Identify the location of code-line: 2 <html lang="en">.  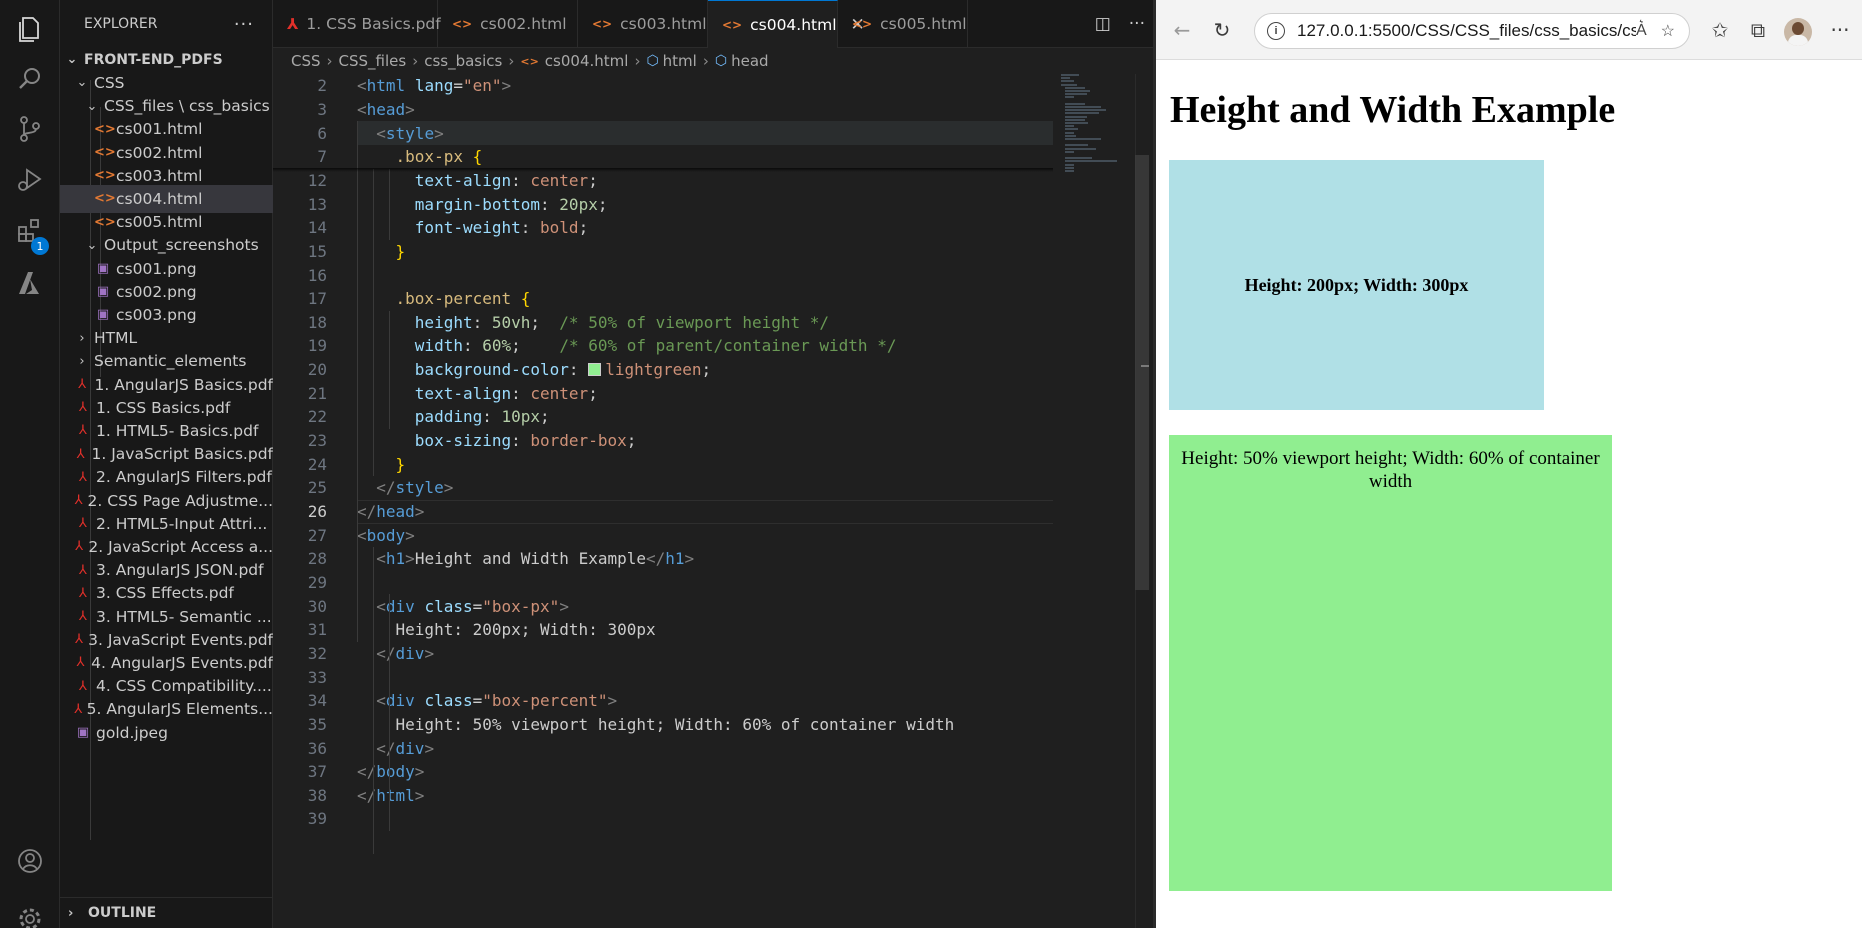
(663, 86).